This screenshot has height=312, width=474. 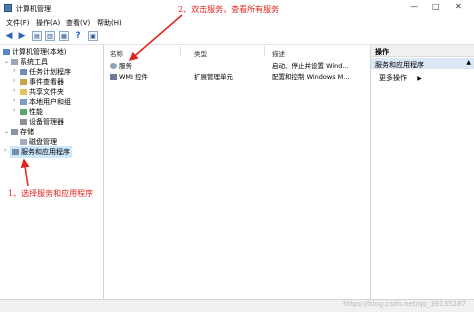 I want to click on arrow-to-services-apps, so click(x=25, y=172).